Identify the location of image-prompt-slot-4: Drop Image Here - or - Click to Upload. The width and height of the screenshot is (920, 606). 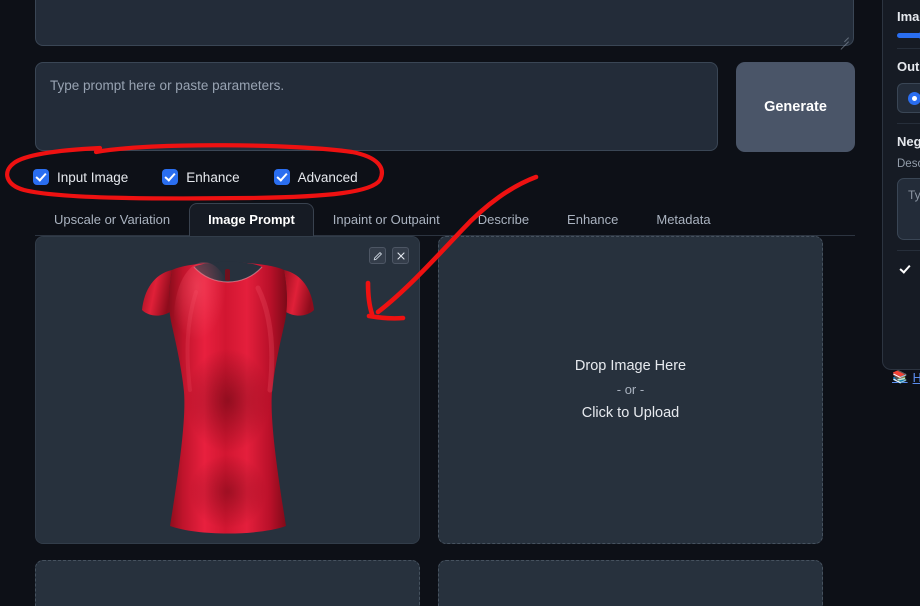
(630, 583).